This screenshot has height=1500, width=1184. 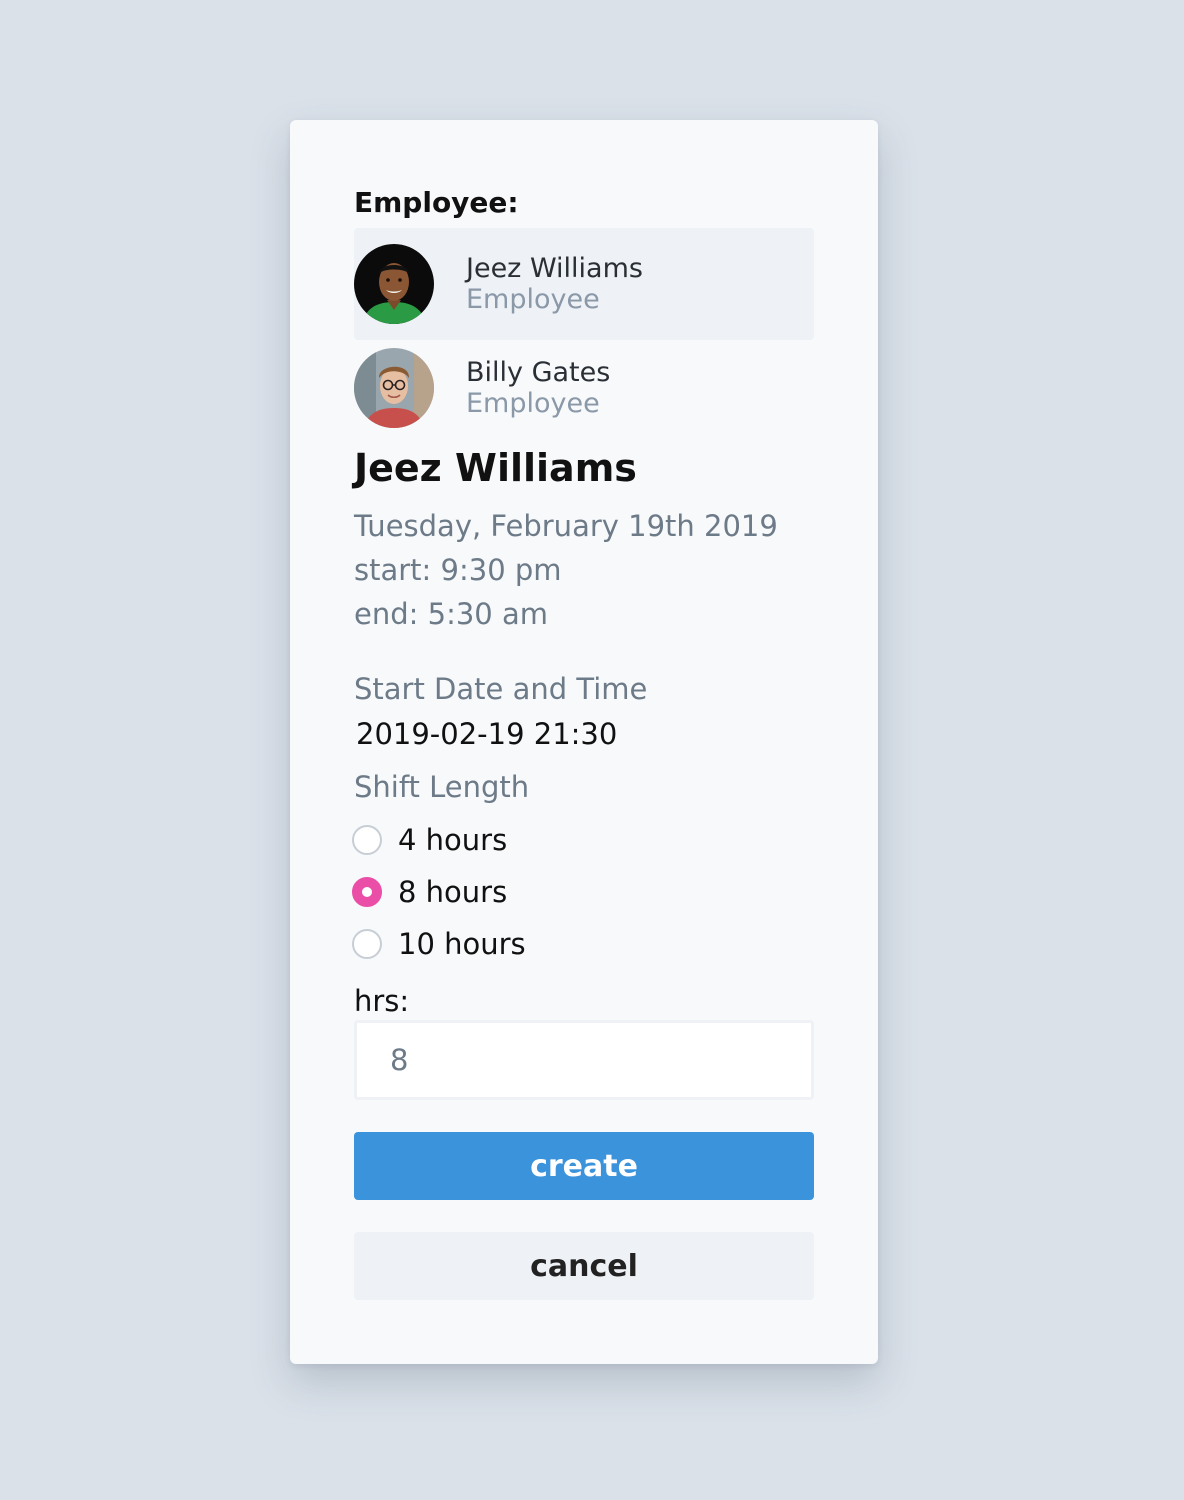 I want to click on employee-info: Billy Gates Employee, so click(x=538, y=388).